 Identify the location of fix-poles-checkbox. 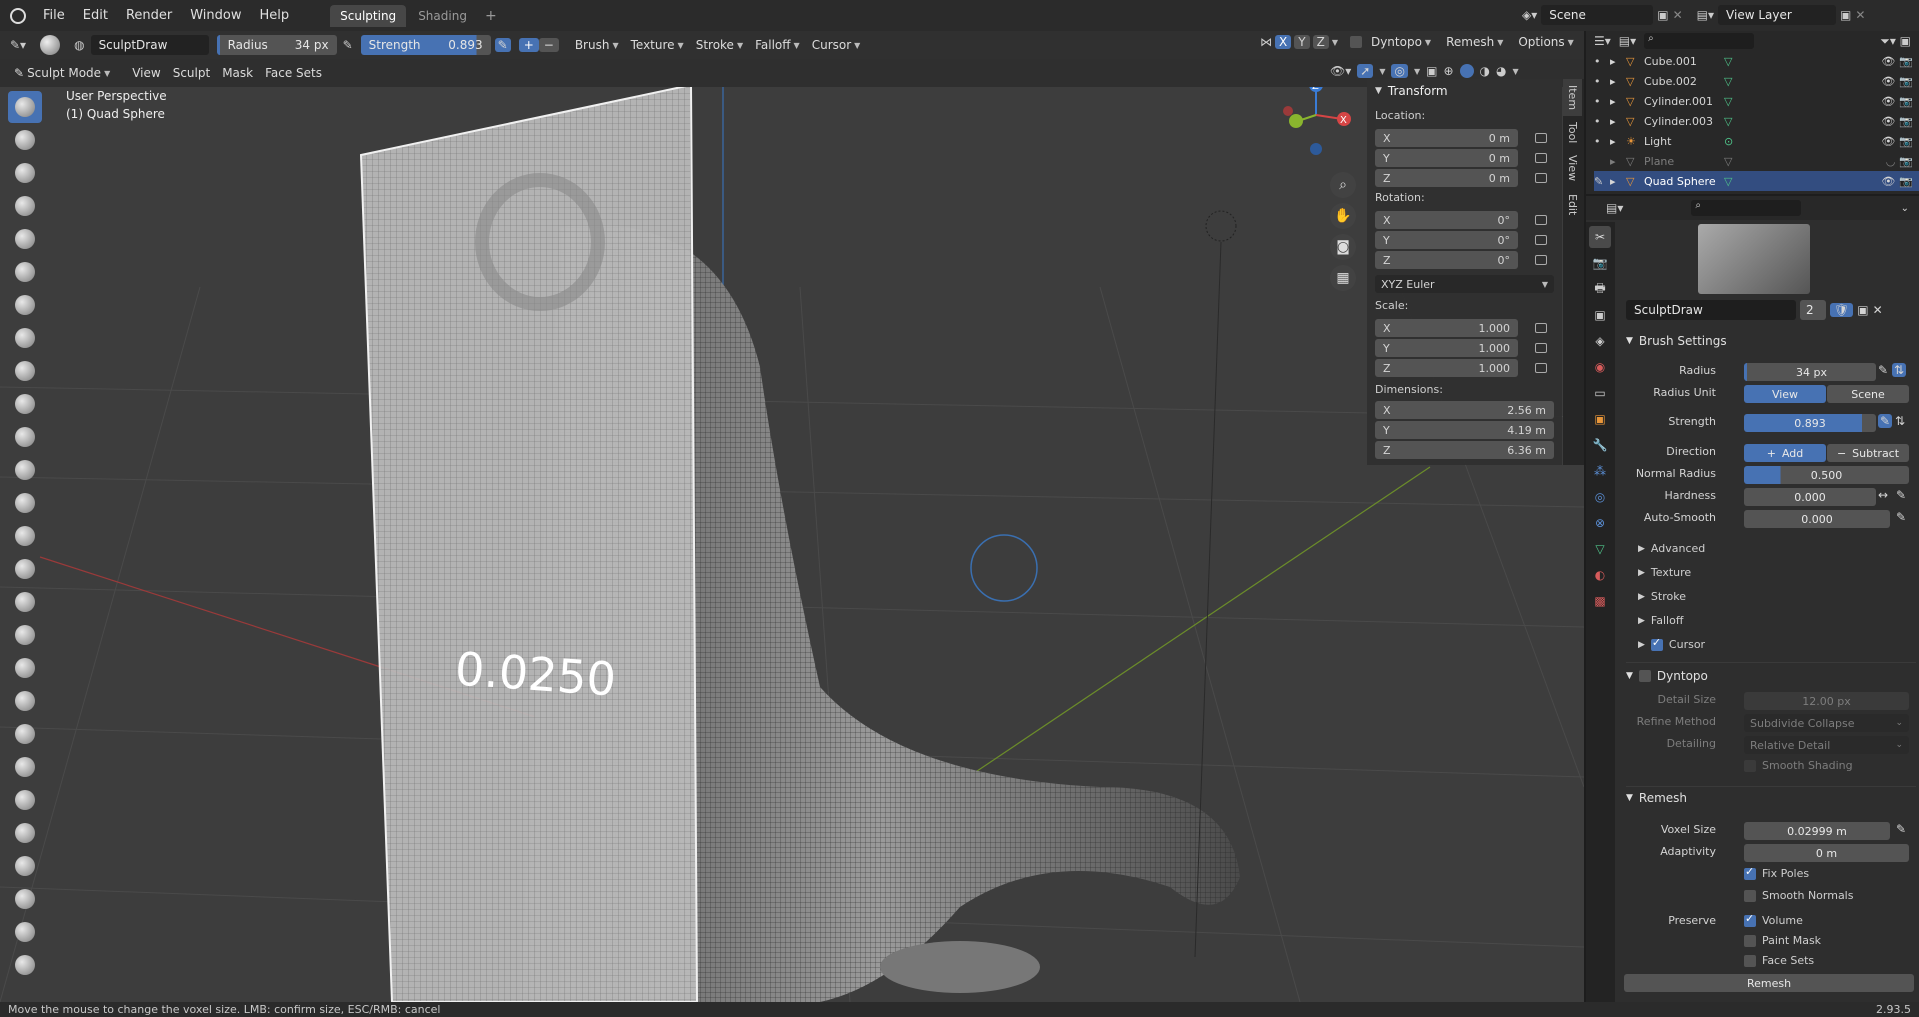
(1750, 872).